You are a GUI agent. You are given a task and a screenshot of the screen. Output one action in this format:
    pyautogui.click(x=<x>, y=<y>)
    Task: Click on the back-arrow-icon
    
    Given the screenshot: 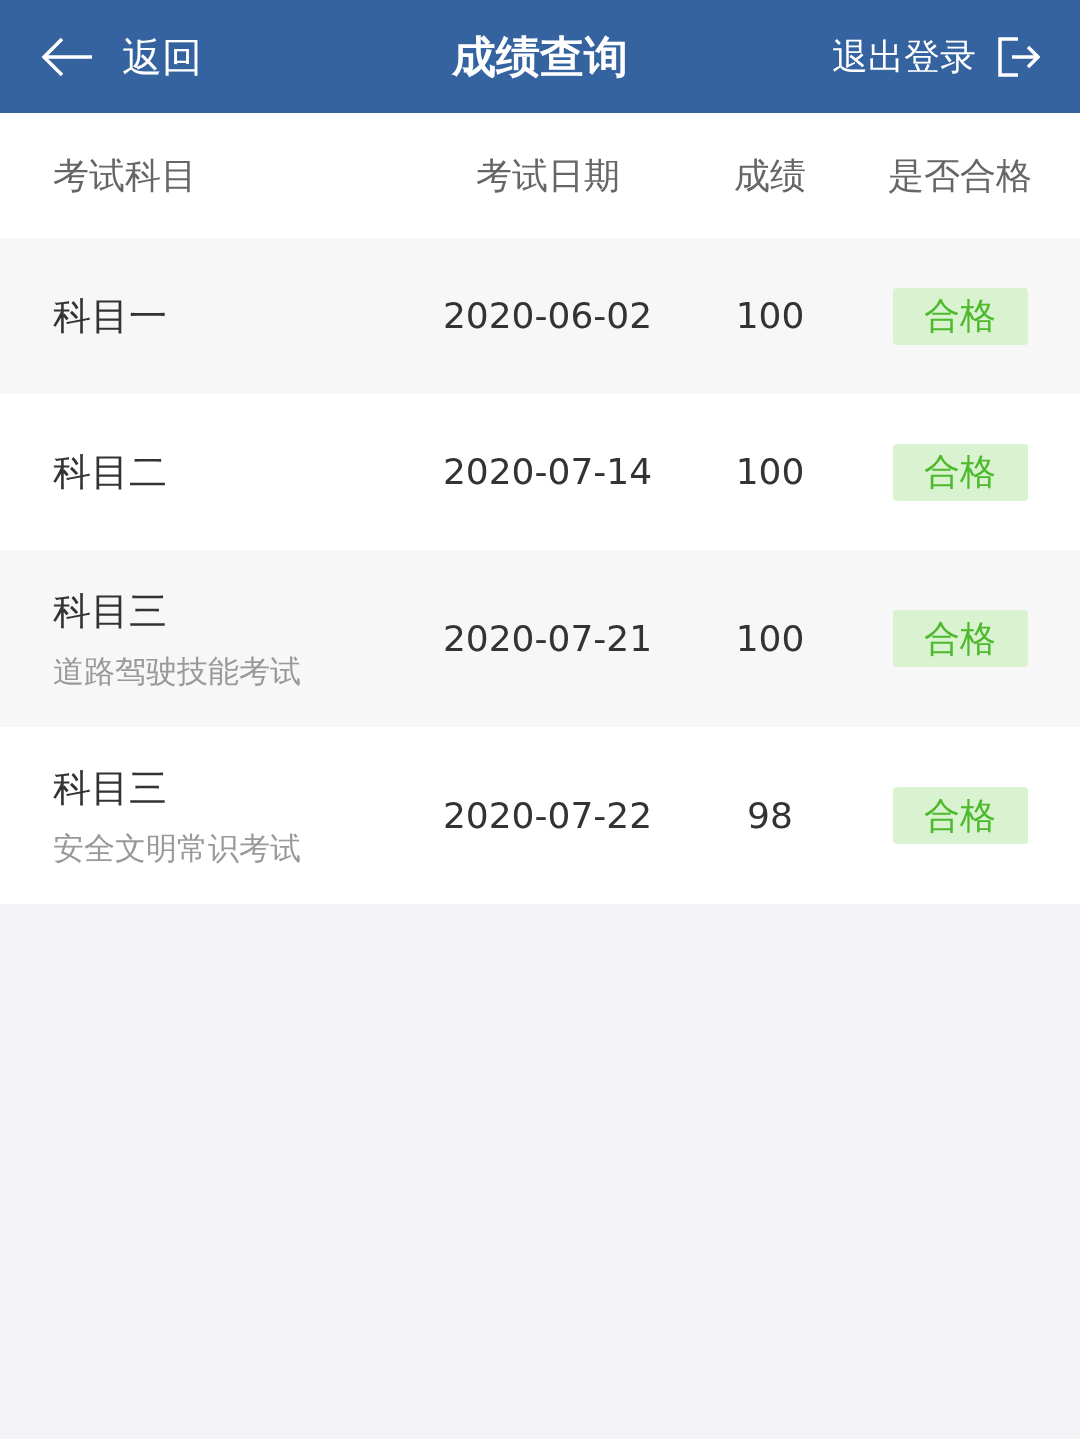 What is the action you would take?
    pyautogui.click(x=67, y=56)
    